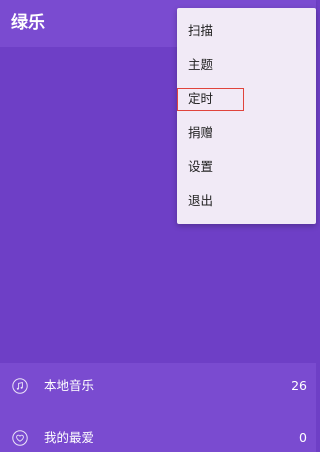 The width and height of the screenshot is (320, 452). Describe the element at coordinates (246, 31) in the screenshot. I see `menu-item-scan: 扫描` at that location.